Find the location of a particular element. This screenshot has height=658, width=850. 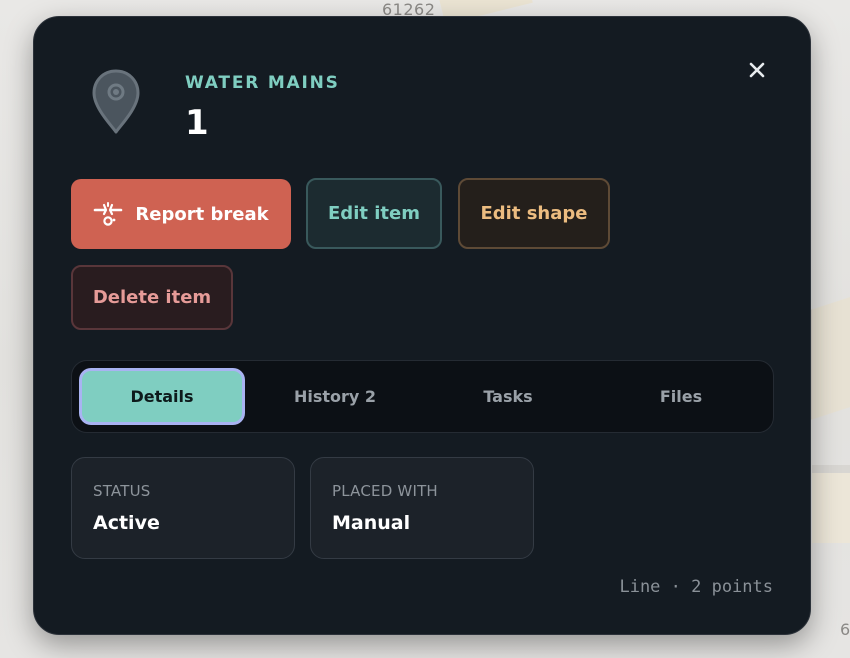

map-label: 6 is located at coordinates (845, 629).